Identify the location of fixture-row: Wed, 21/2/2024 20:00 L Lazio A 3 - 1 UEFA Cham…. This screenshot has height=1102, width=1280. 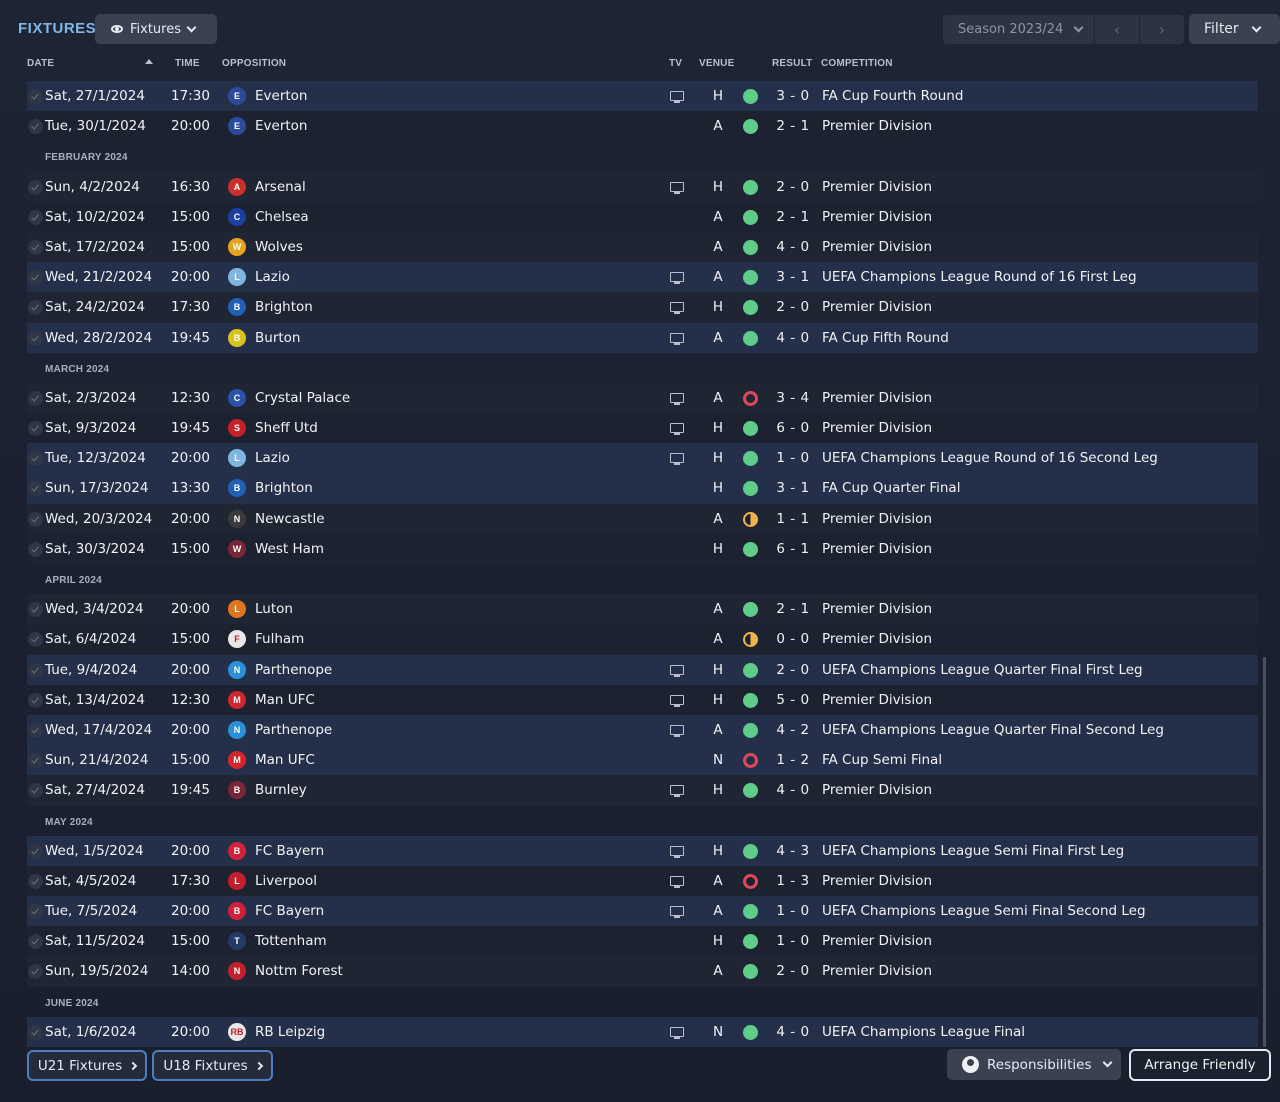
(642, 277).